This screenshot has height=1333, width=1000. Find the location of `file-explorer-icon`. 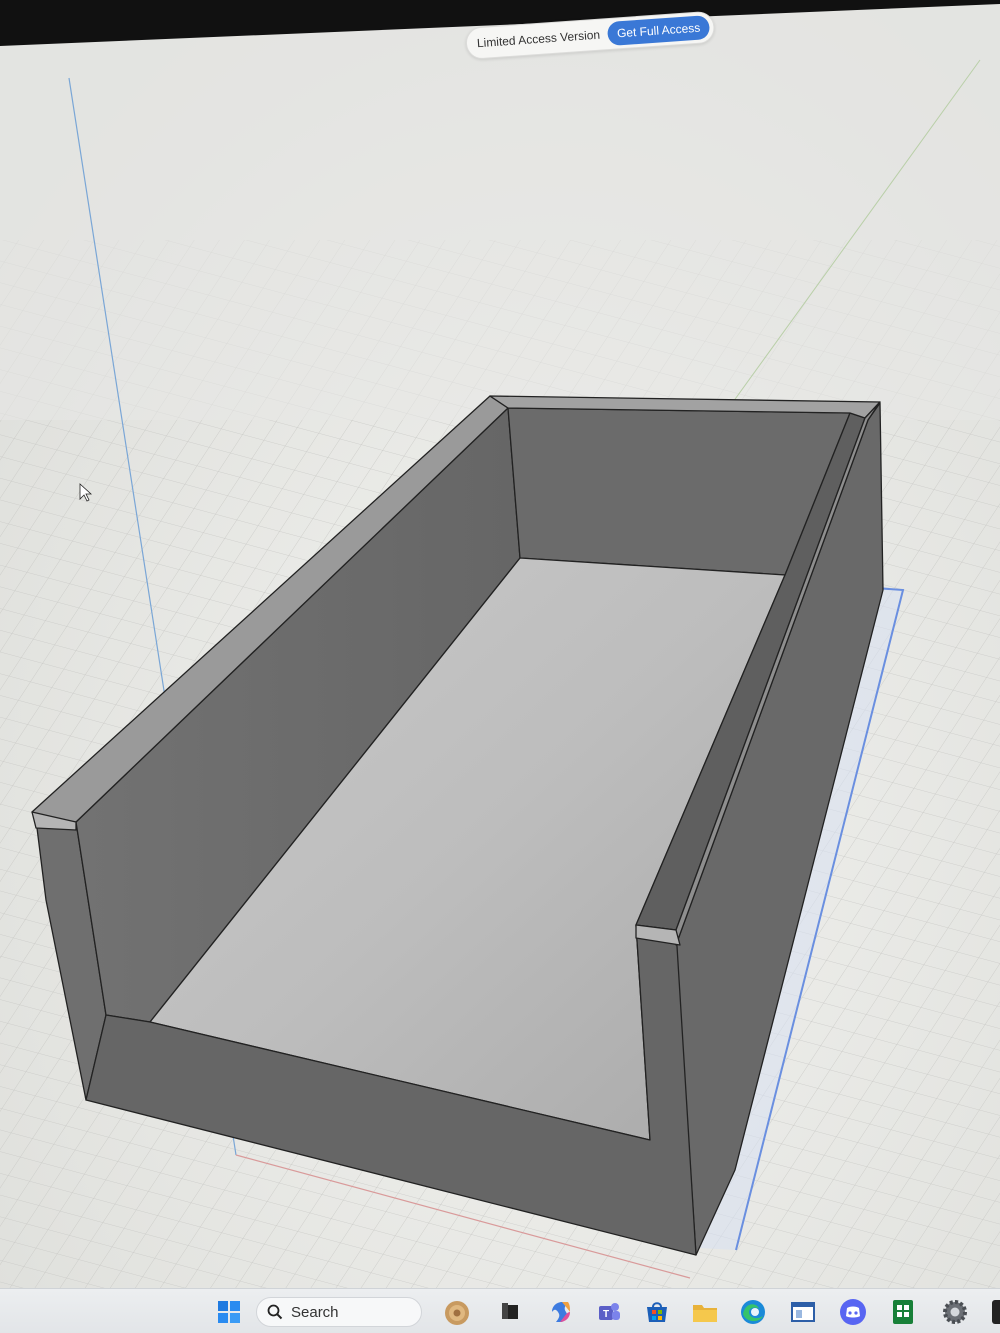

file-explorer-icon is located at coordinates (705, 1312).